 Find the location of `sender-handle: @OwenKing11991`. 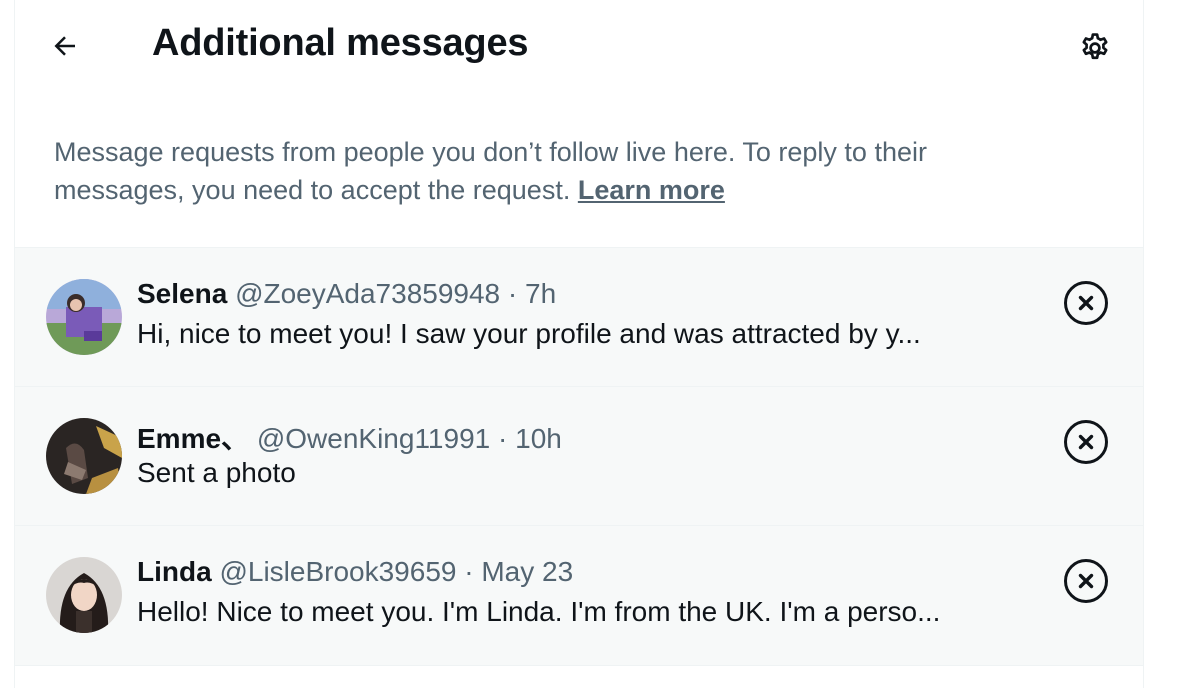

sender-handle: @OwenKing11991 is located at coordinates (373, 438).